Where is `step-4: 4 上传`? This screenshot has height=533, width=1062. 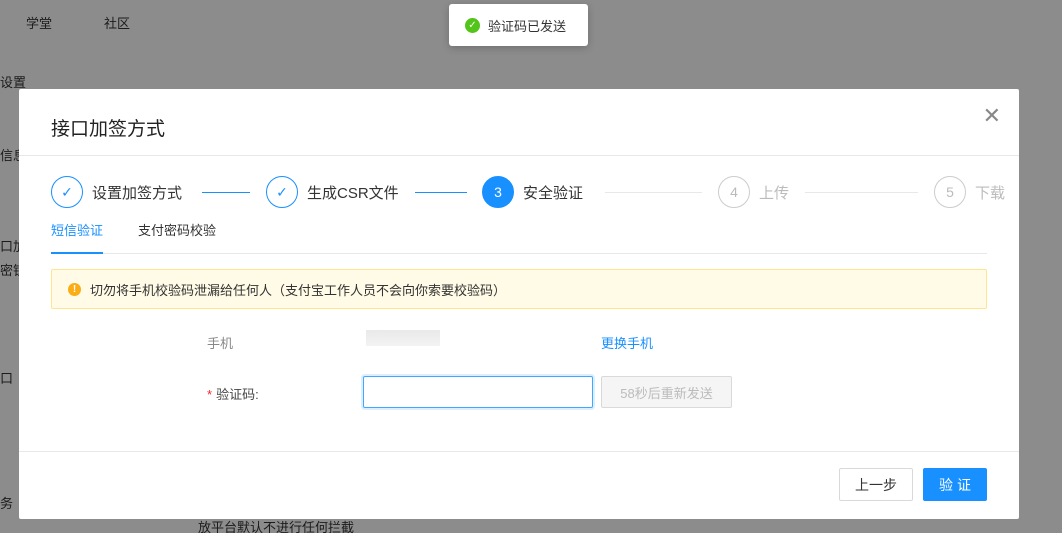 step-4: 4 上传 is located at coordinates (753, 192).